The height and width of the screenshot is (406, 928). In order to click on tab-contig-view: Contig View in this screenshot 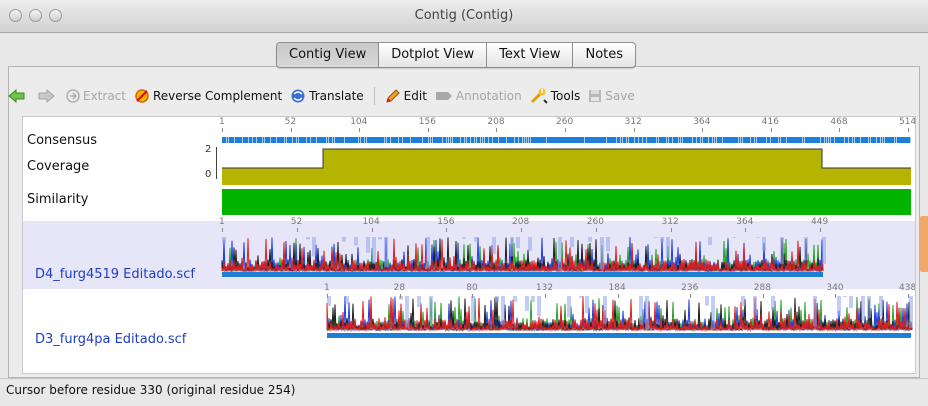, I will do `click(328, 55)`.